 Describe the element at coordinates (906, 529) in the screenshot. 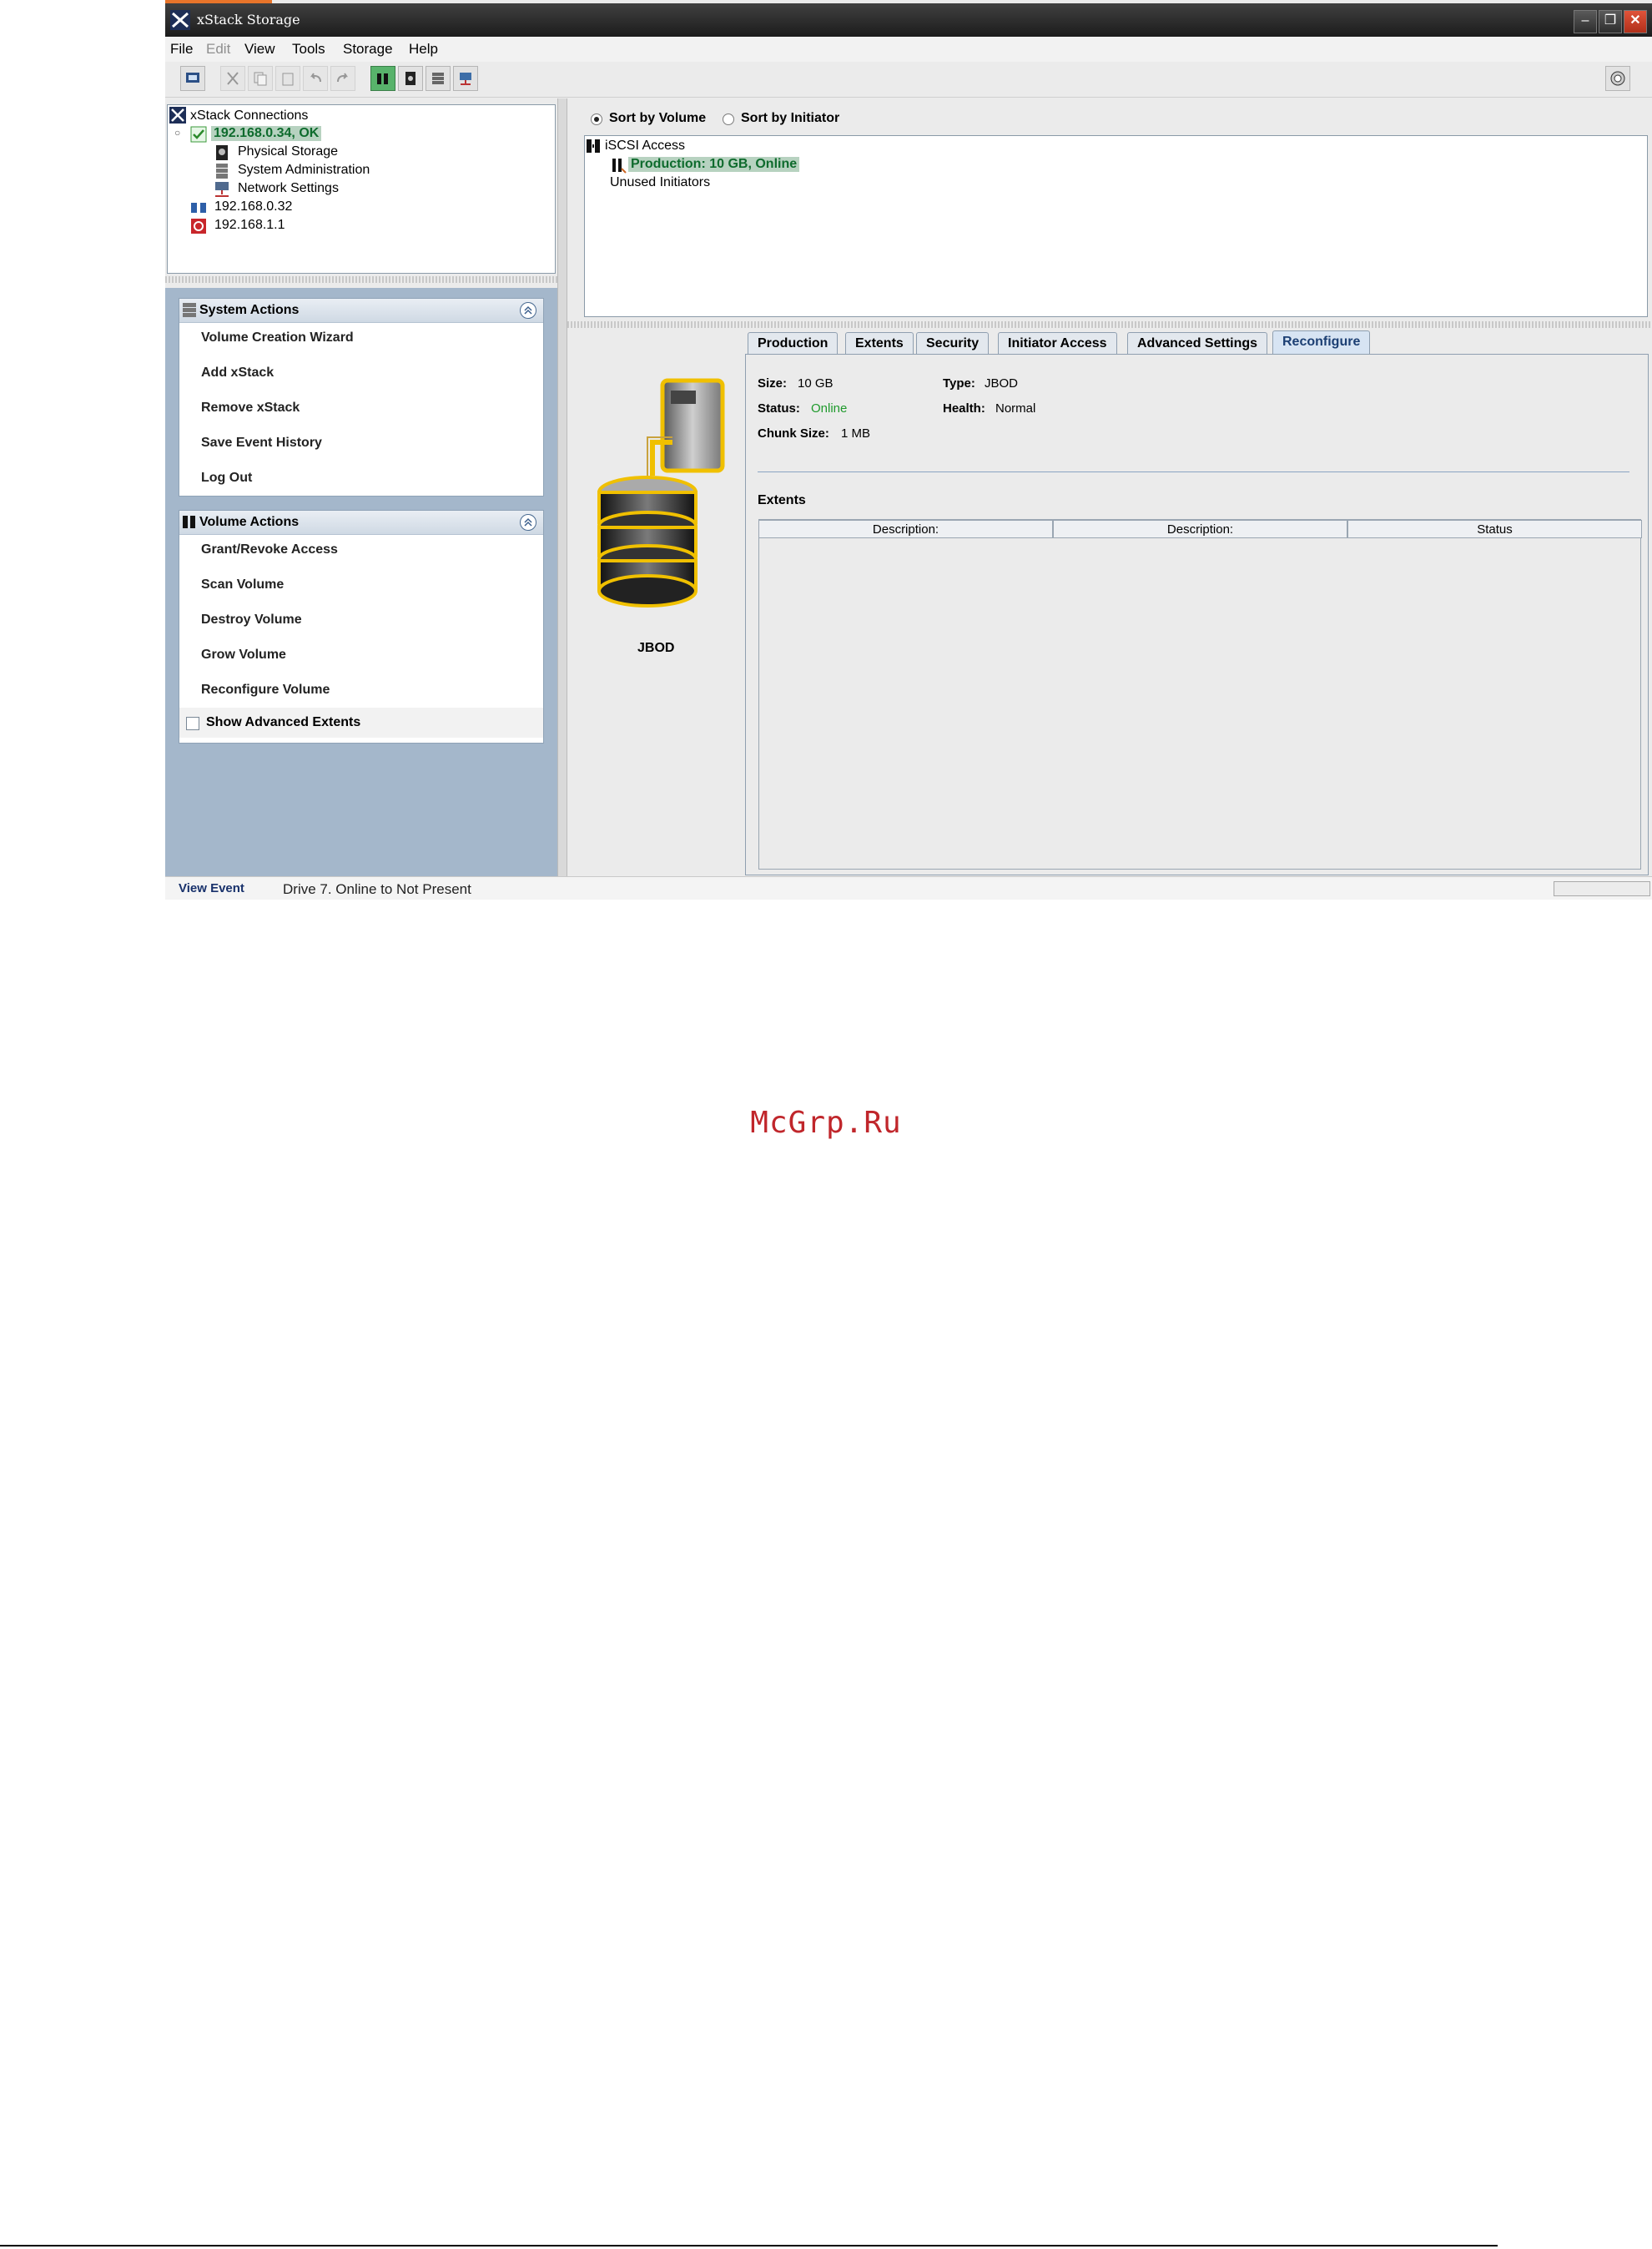

I see `extents-col-description-1: Description:` at that location.